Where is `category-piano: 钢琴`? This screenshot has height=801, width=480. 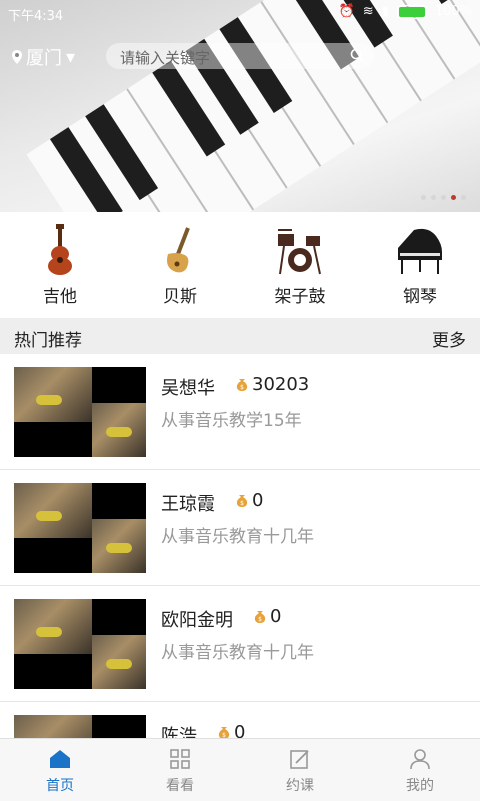 category-piano: 钢琴 is located at coordinates (420, 265).